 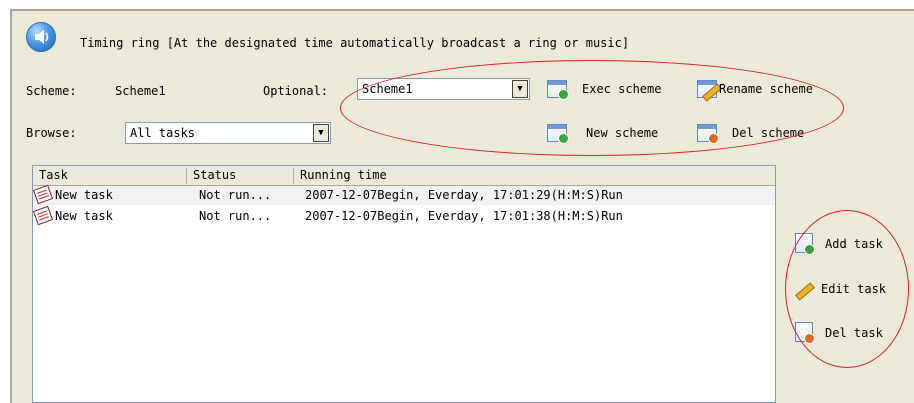 I want to click on scheme-label: Scheme:, so click(x=51, y=91).